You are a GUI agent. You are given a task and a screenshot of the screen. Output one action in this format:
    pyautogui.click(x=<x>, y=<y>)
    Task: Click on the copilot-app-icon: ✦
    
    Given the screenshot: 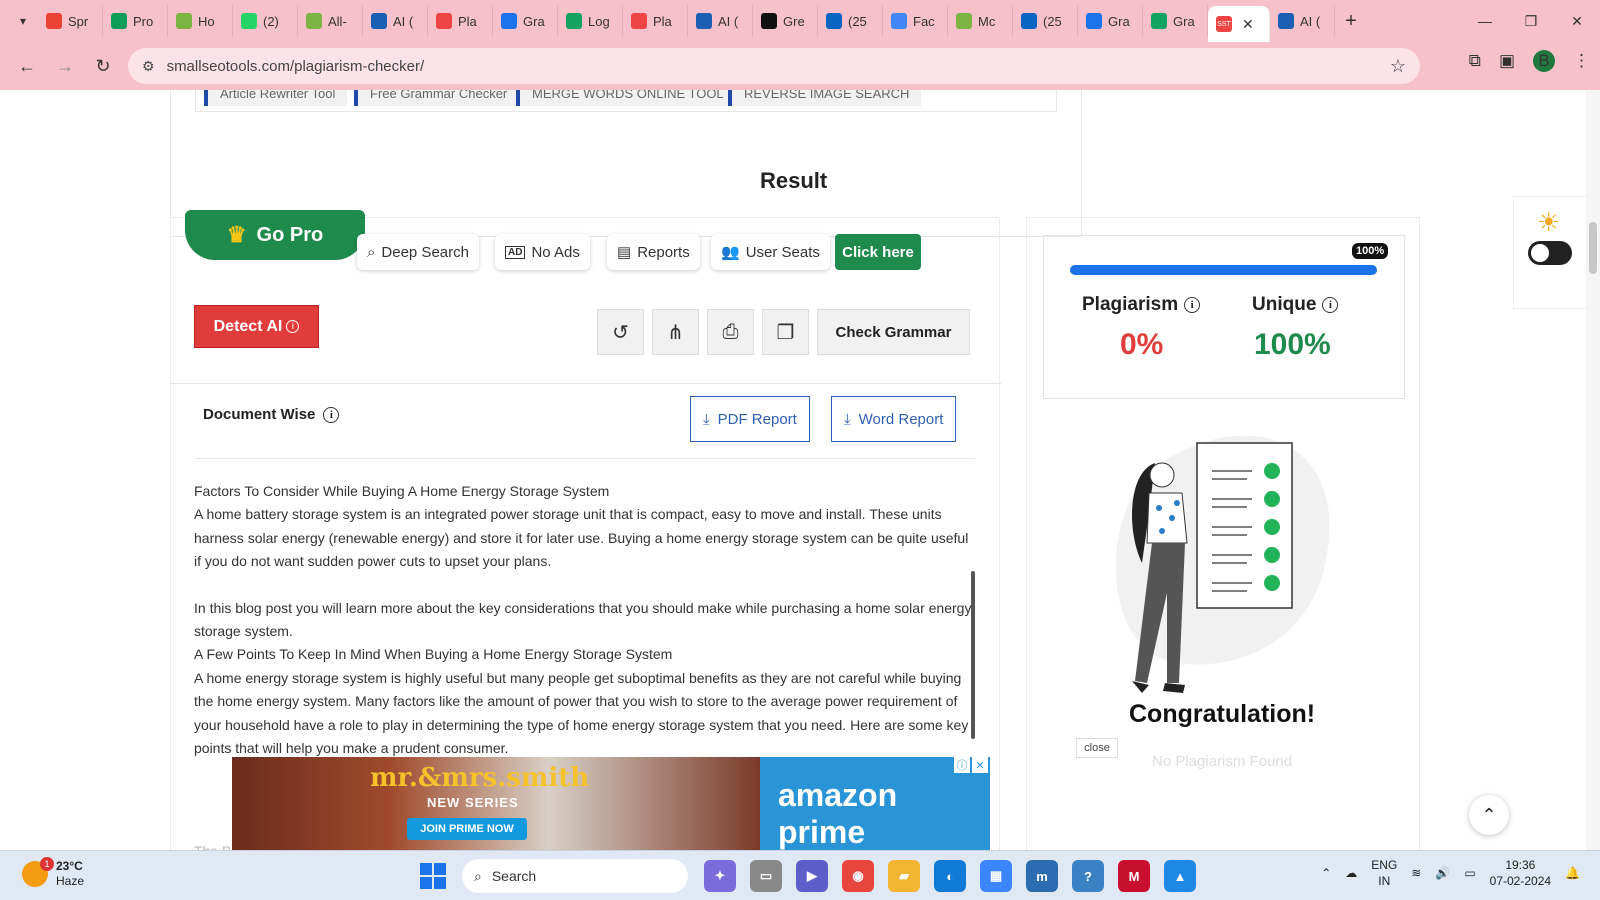 What is the action you would take?
    pyautogui.click(x=720, y=876)
    